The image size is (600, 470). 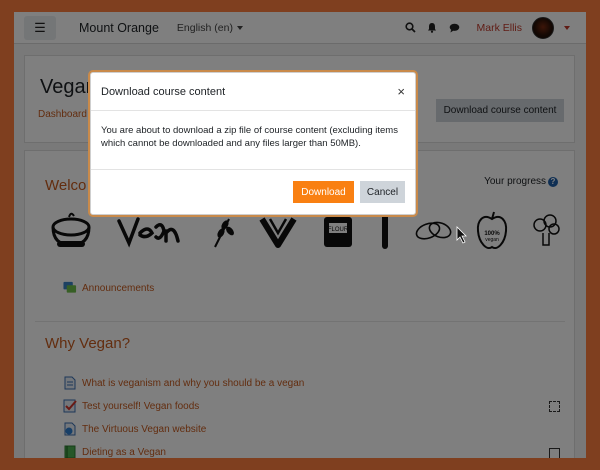 What do you see at coordinates (461, 235) in the screenshot?
I see `mouse-pointer-icon` at bounding box center [461, 235].